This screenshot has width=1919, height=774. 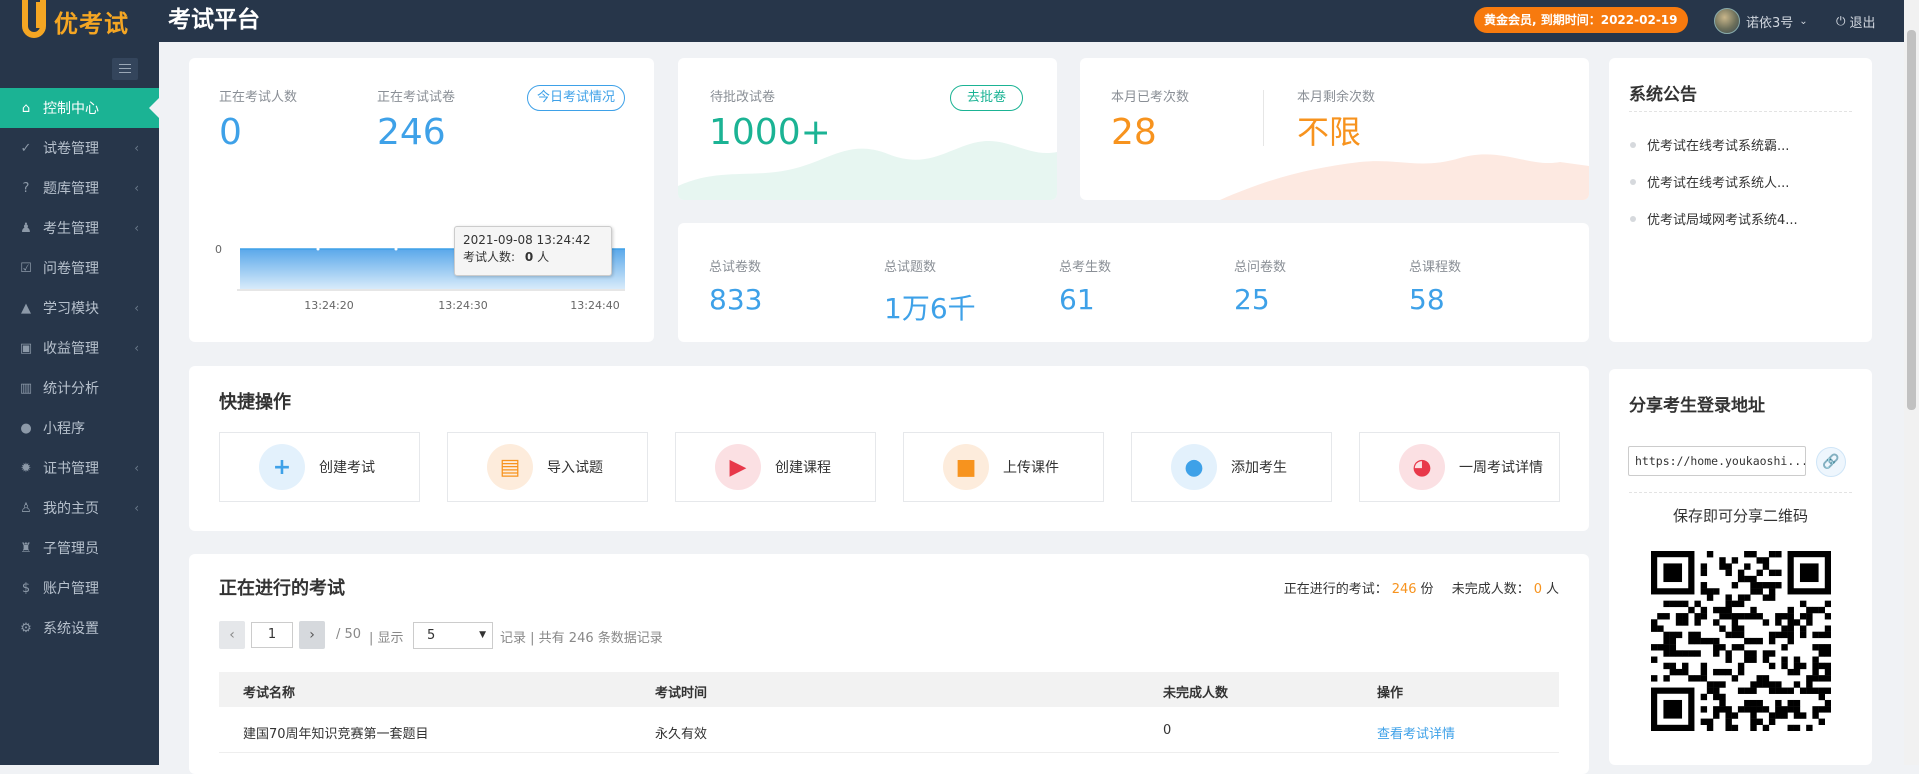 I want to click on question-circle-icon: ?, so click(x=26, y=188).